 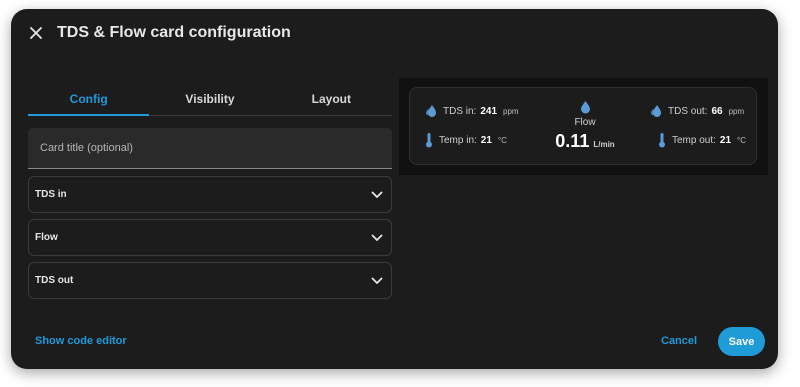 What do you see at coordinates (742, 140) in the screenshot?
I see `temp-out-unit: °C` at bounding box center [742, 140].